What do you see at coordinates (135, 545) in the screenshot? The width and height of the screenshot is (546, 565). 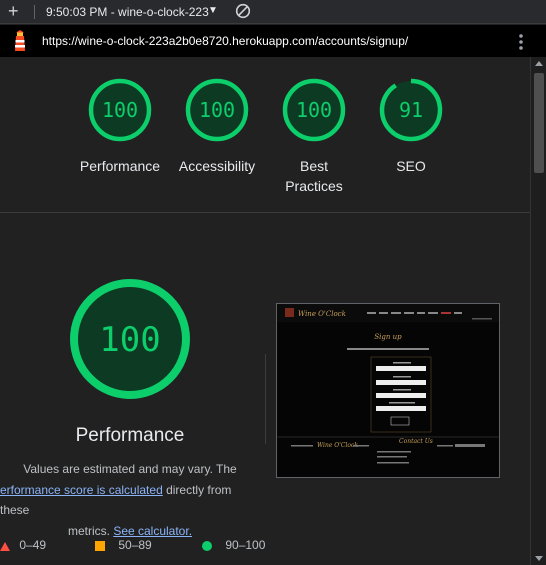 I see `legend-range: 50–89` at bounding box center [135, 545].